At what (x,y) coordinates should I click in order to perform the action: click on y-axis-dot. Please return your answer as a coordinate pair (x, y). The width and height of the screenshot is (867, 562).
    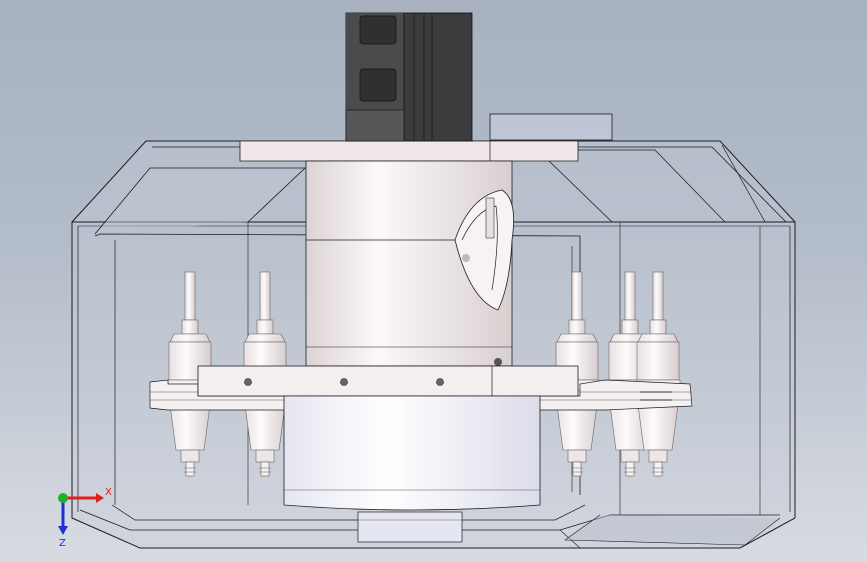
    Looking at the image, I should click on (63, 498).